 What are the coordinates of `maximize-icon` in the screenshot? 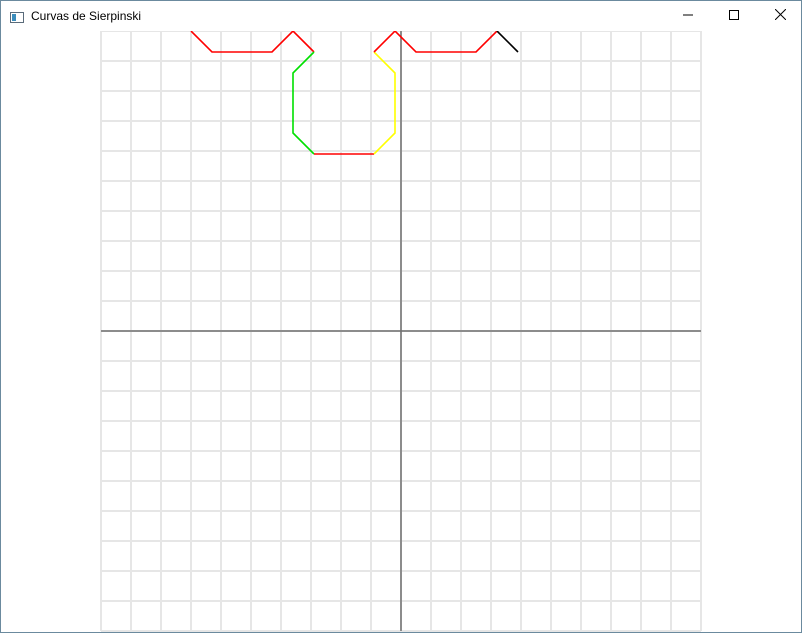 It's located at (734, 16).